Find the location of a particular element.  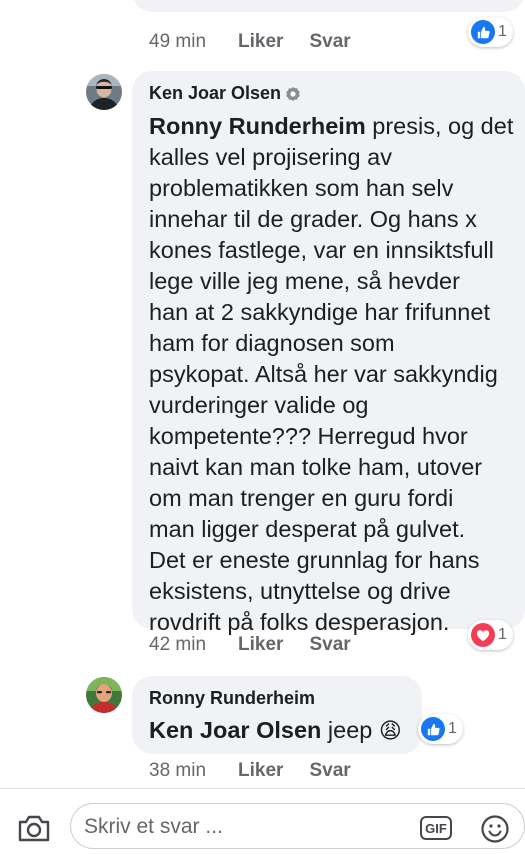

comment-line: kones fastlege, var en innsiktsfull is located at coordinates (321, 250).